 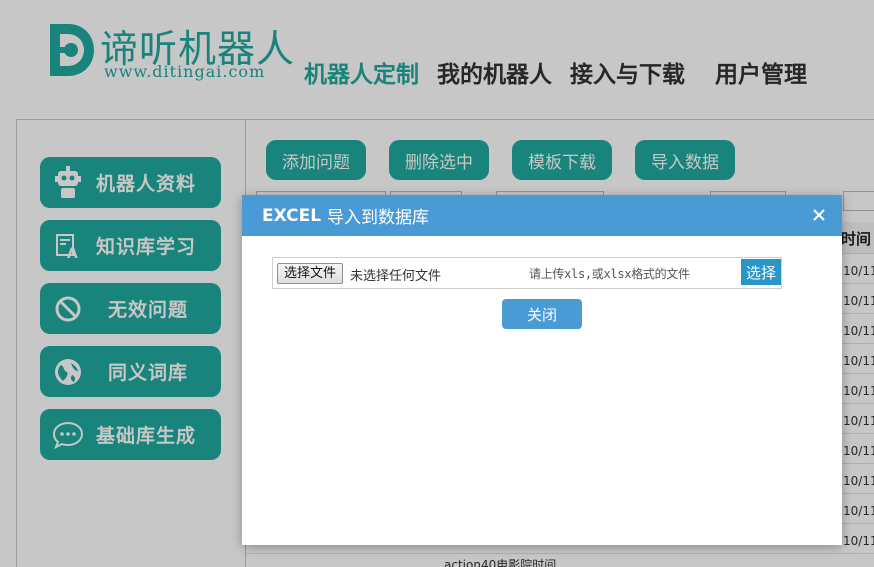 What do you see at coordinates (542, 314) in the screenshot?
I see `close-button: 关闭` at bounding box center [542, 314].